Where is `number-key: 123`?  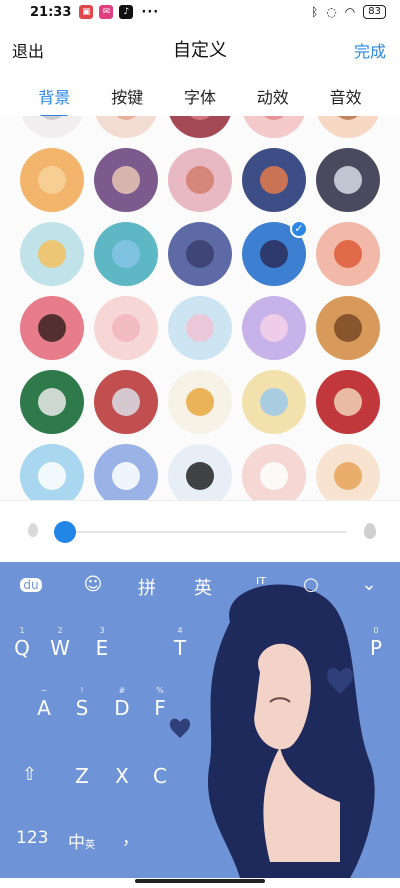
number-key: 123 is located at coordinates (32, 838).